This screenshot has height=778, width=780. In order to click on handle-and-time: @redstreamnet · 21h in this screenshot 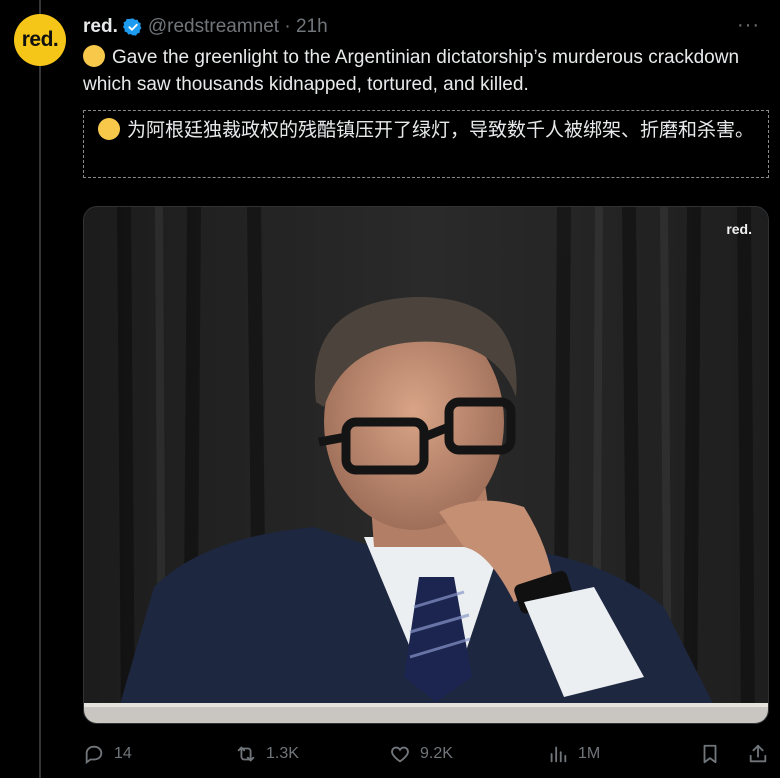, I will do `click(238, 27)`.